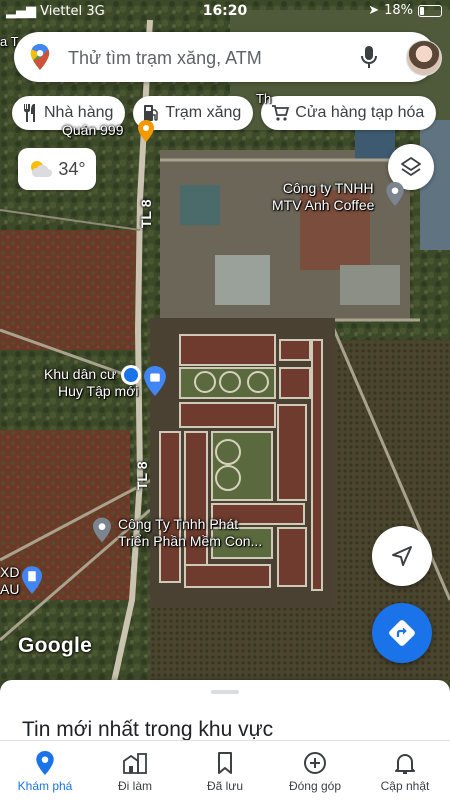  Describe the element at coordinates (411, 166) in the screenshot. I see `layers-icon` at that location.